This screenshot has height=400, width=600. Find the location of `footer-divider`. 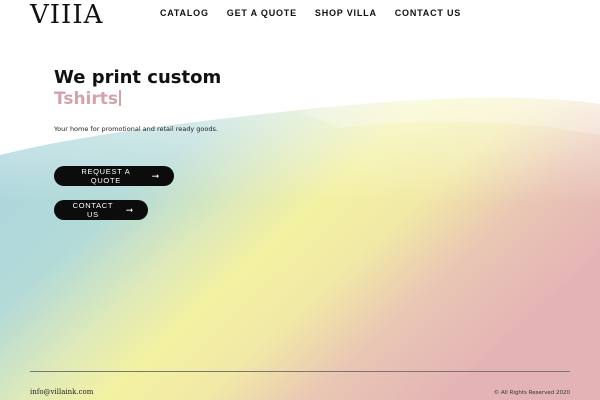

footer-divider is located at coordinates (300, 371).